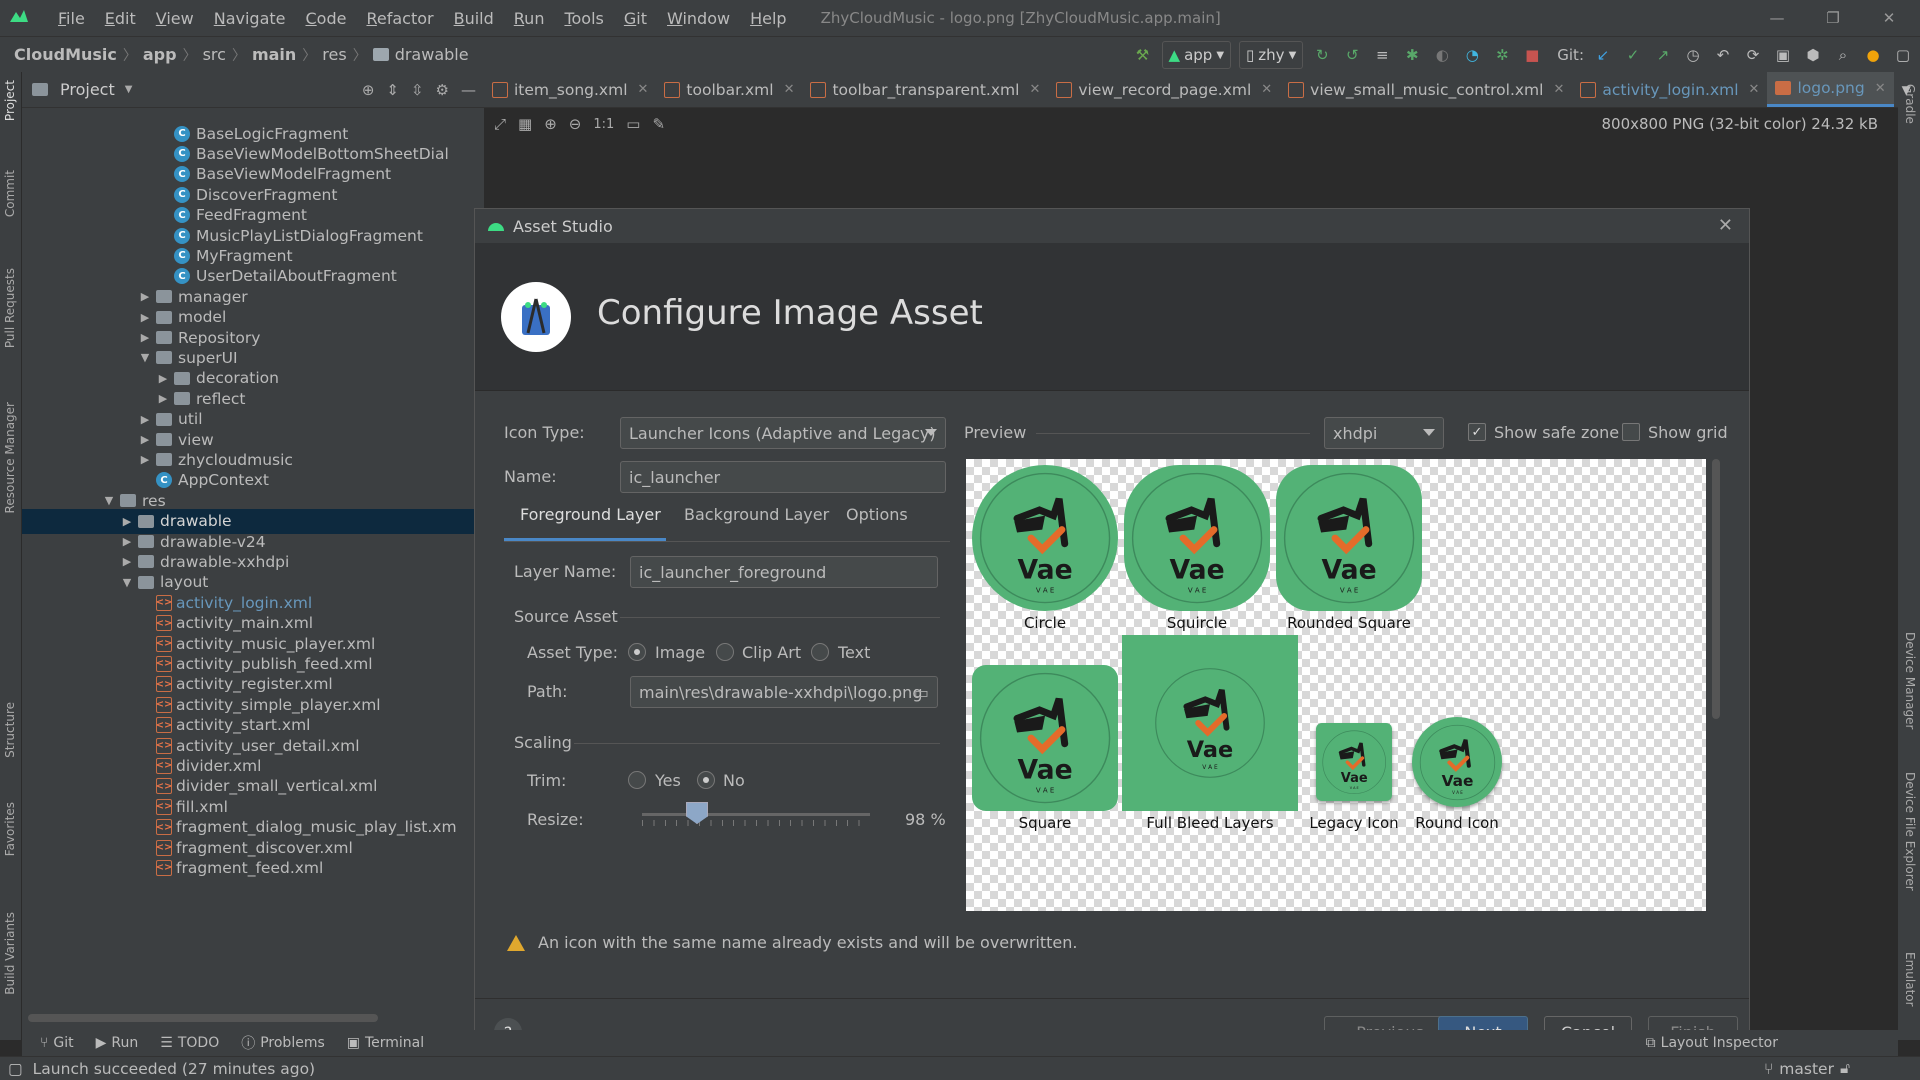 This screenshot has height=1080, width=1920. I want to click on apply-changes-icon: ↻, so click(1322, 55).